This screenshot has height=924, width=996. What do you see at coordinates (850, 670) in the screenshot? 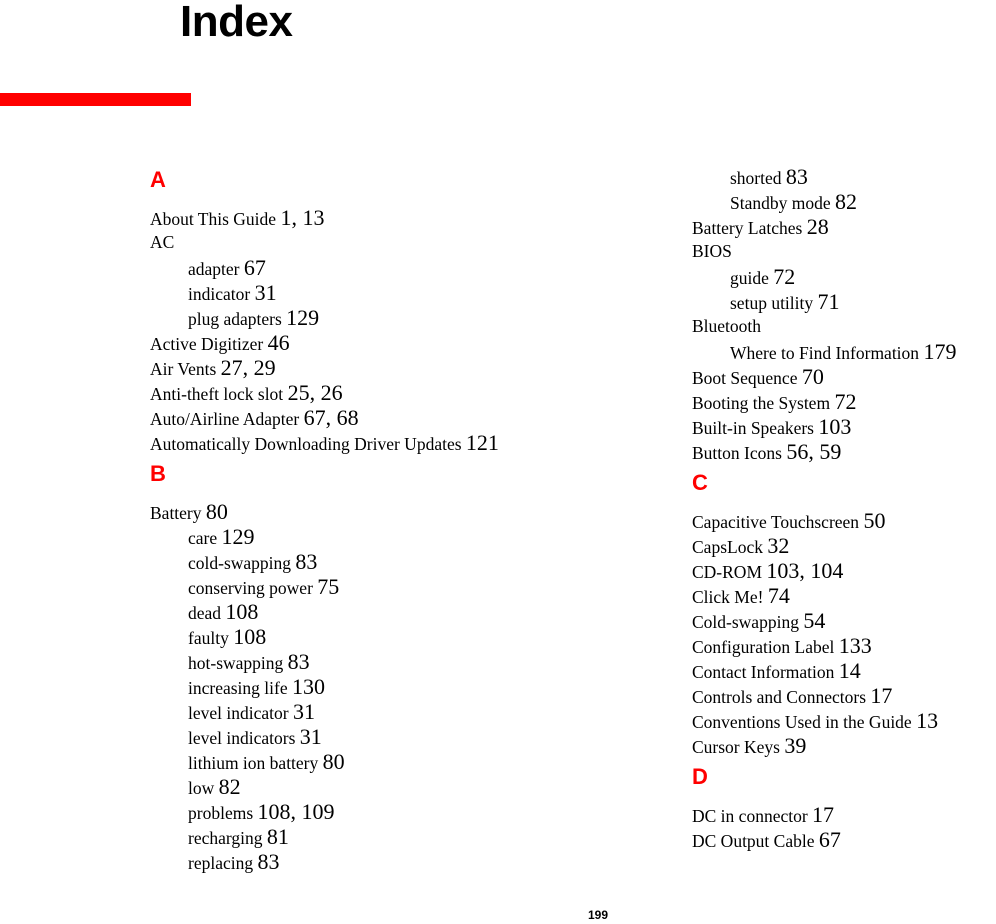
I see `page-reference: 14` at bounding box center [850, 670].